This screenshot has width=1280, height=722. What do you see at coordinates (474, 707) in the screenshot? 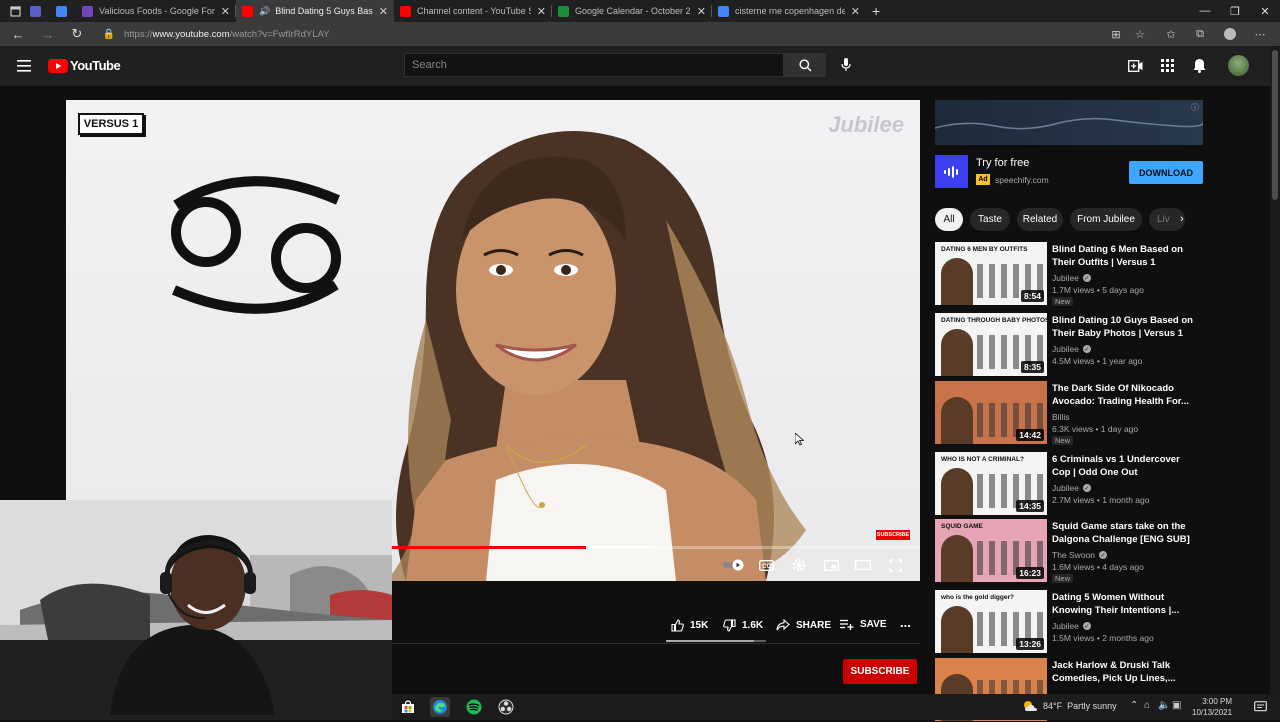
I see `spotify-icon` at bounding box center [474, 707].